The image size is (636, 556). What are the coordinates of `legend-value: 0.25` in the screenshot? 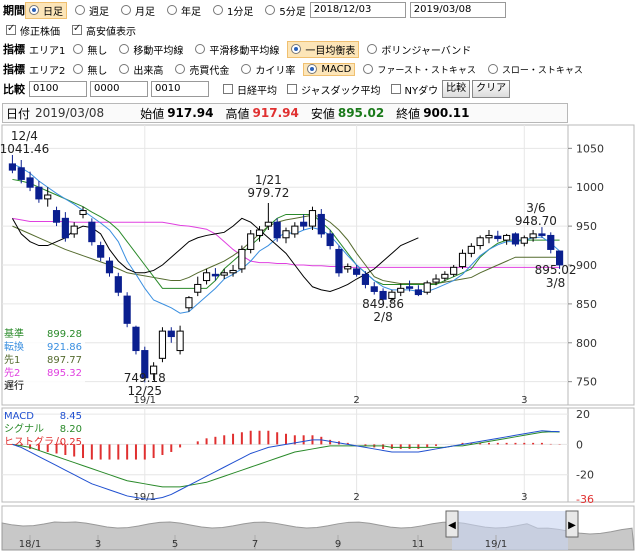 It's located at (71, 442).